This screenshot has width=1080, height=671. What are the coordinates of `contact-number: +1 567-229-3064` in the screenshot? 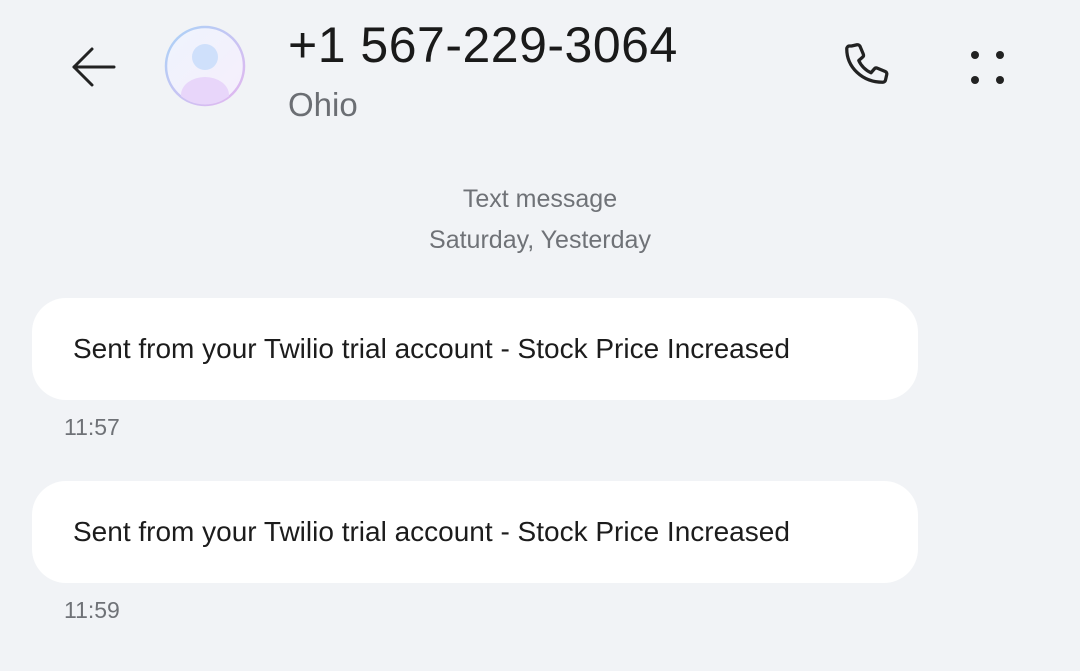 It's located at (483, 45).